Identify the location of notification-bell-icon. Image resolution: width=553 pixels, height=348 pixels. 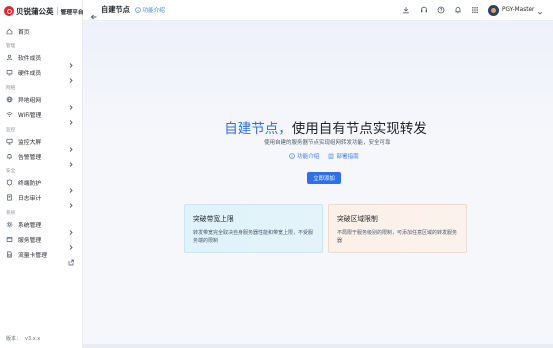
(458, 10).